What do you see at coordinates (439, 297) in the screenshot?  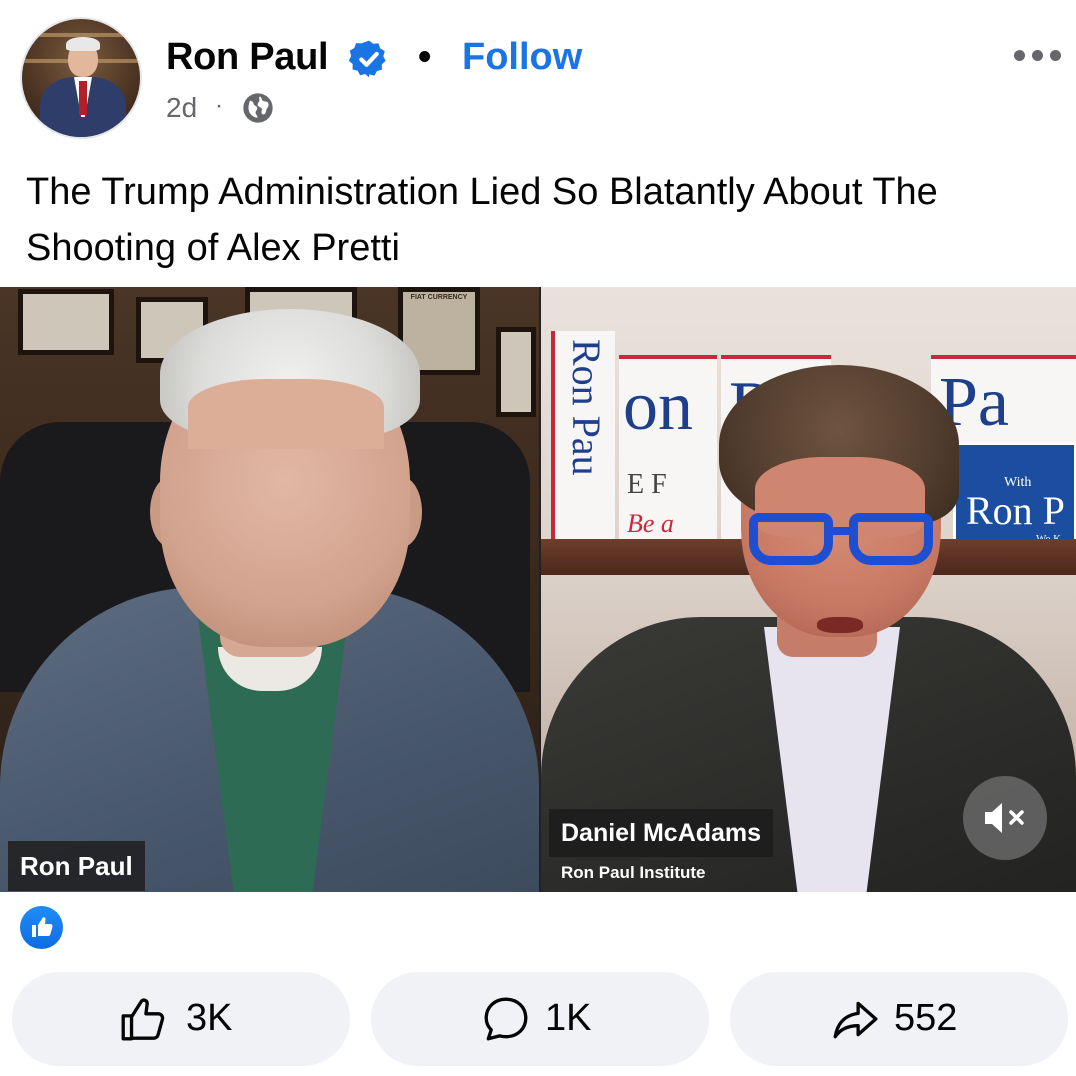 I see `poster-text: FIAT CURRENCY` at bounding box center [439, 297].